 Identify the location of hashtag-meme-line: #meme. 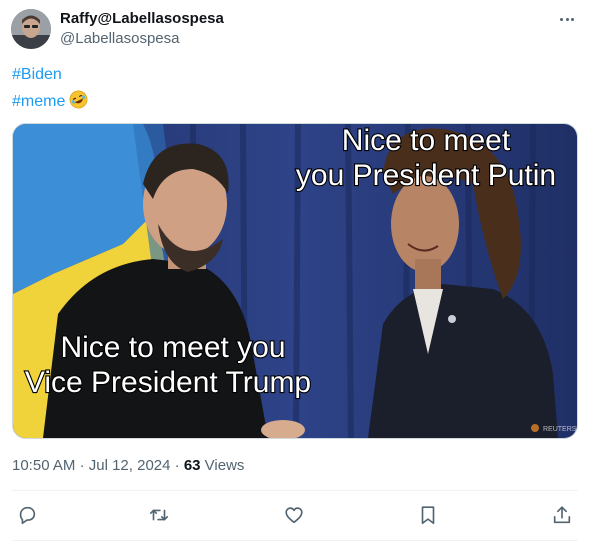
(50, 102).